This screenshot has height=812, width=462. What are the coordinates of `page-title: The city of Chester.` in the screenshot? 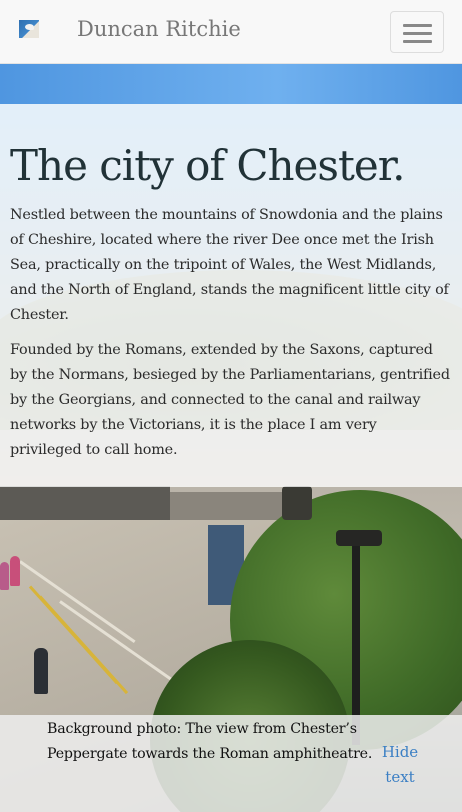 It's located at (208, 165).